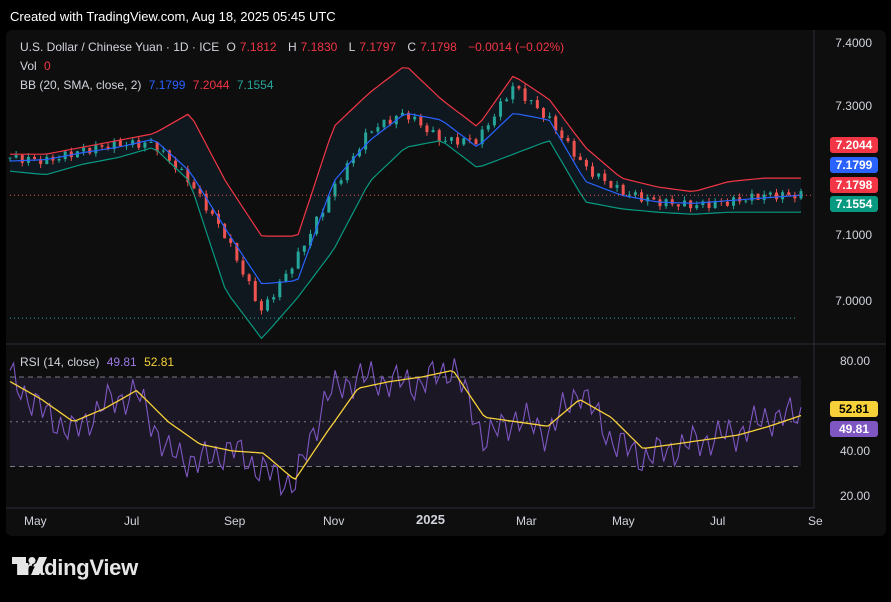 This screenshot has height=602, width=891. I want to click on time-tick-jul-2025: Jul, so click(718, 521).